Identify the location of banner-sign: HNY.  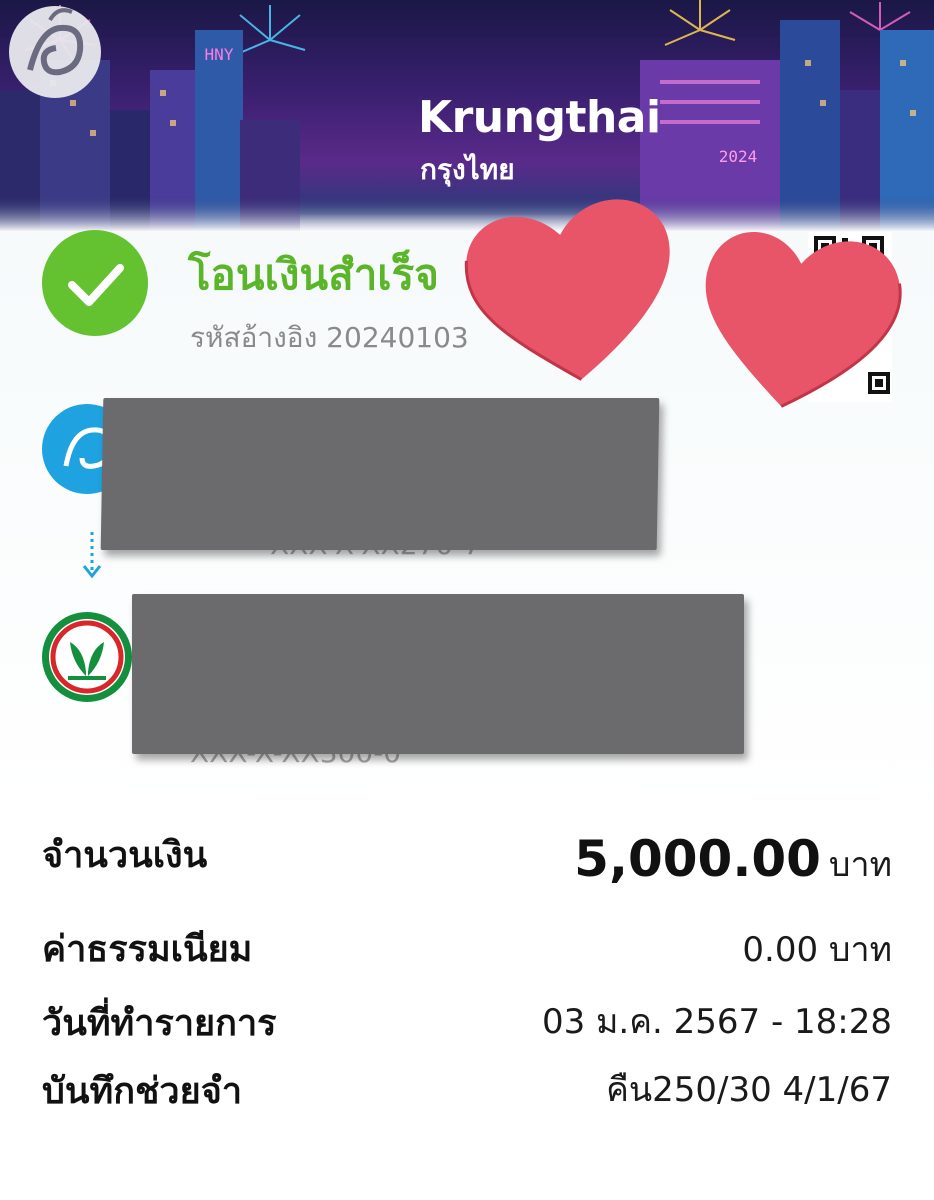
(219, 54).